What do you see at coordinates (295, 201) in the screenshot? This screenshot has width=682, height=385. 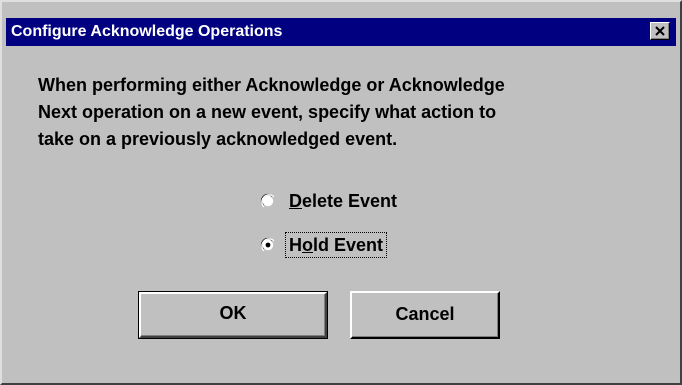 I see `delete-event-mnemonic: D` at bounding box center [295, 201].